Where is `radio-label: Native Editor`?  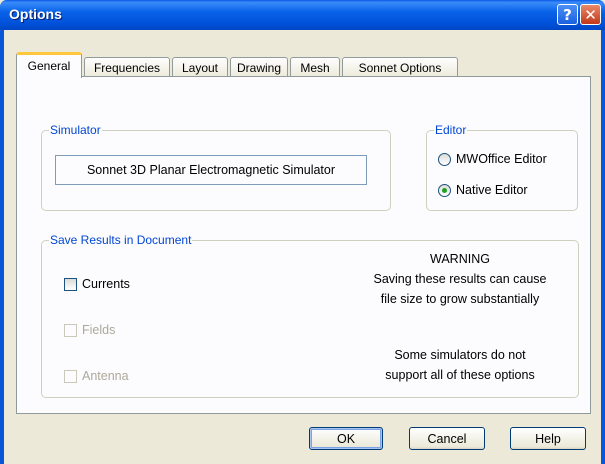 radio-label: Native Editor is located at coordinates (492, 190).